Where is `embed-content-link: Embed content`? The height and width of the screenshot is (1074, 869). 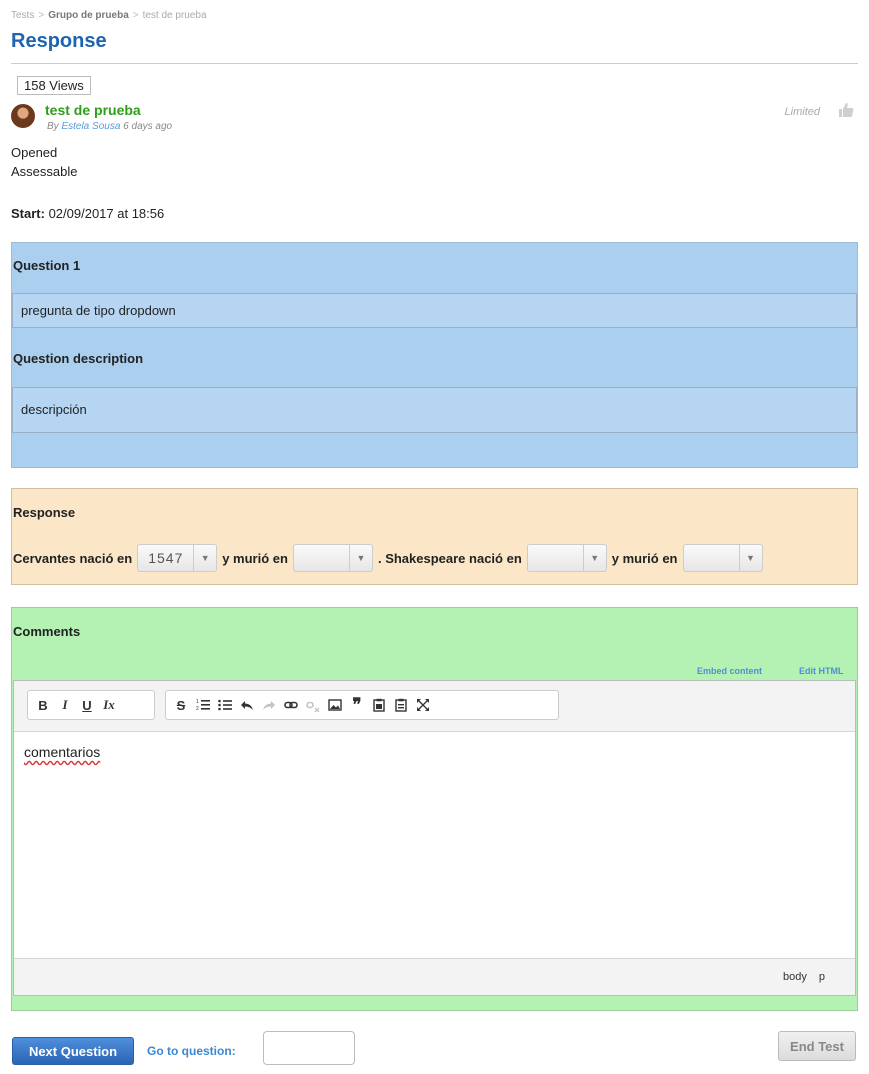 embed-content-link: Embed content is located at coordinates (729, 671).